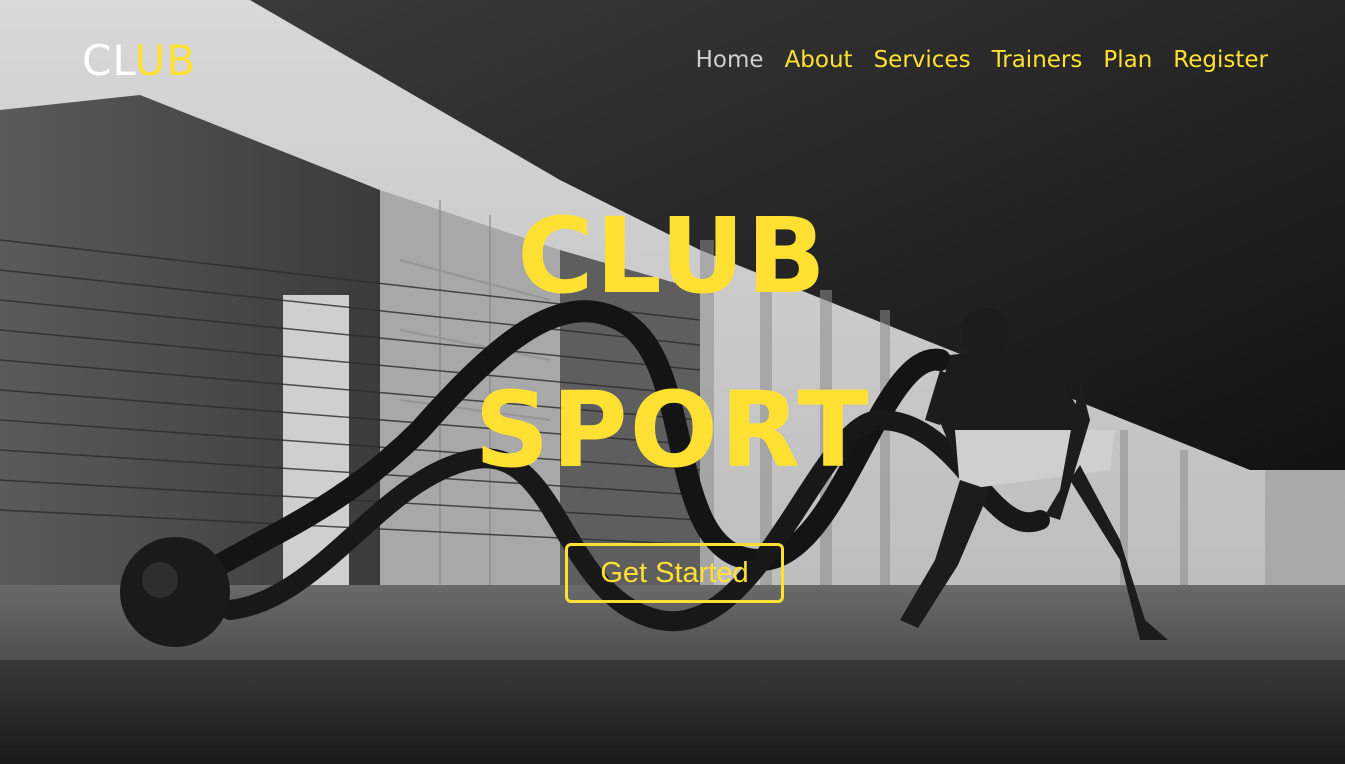 The height and width of the screenshot is (764, 1345). I want to click on brand-logo-part1: CL, so click(108, 60).